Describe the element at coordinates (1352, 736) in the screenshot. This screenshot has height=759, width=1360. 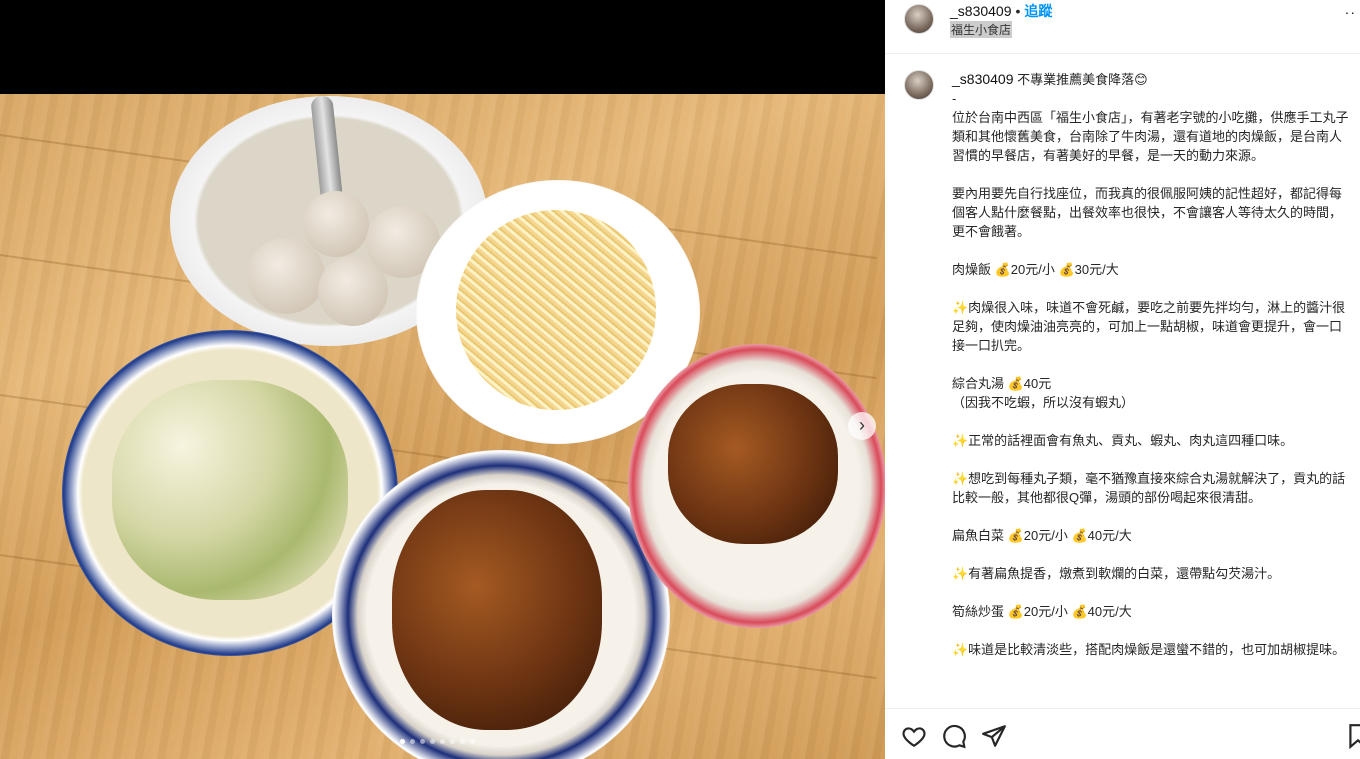
I see `bookmark-icon` at that location.